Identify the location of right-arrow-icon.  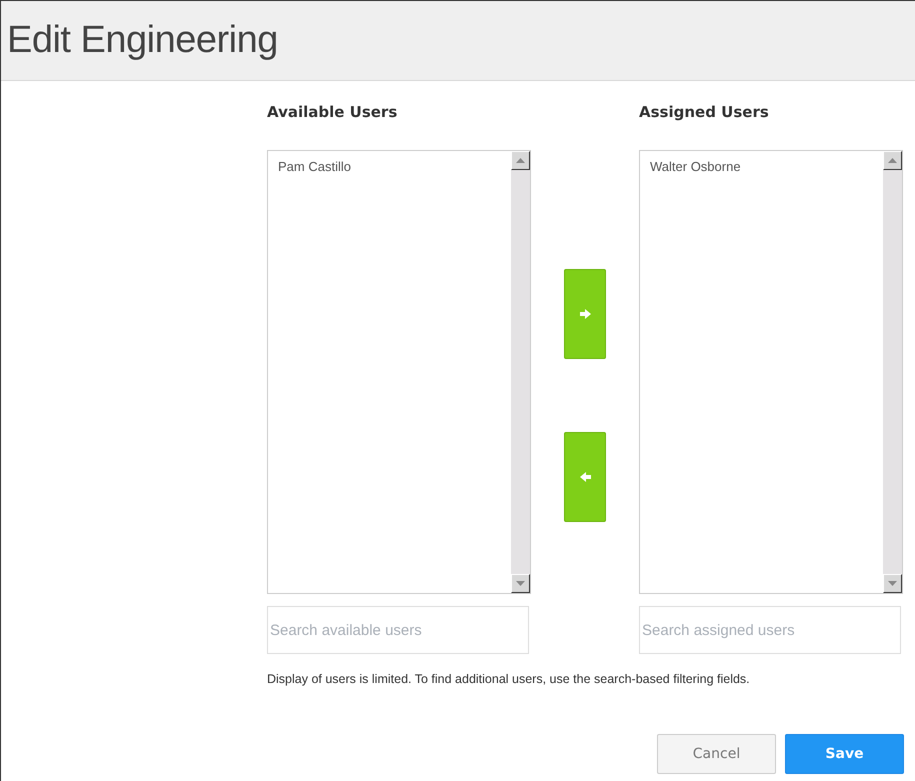
(585, 314).